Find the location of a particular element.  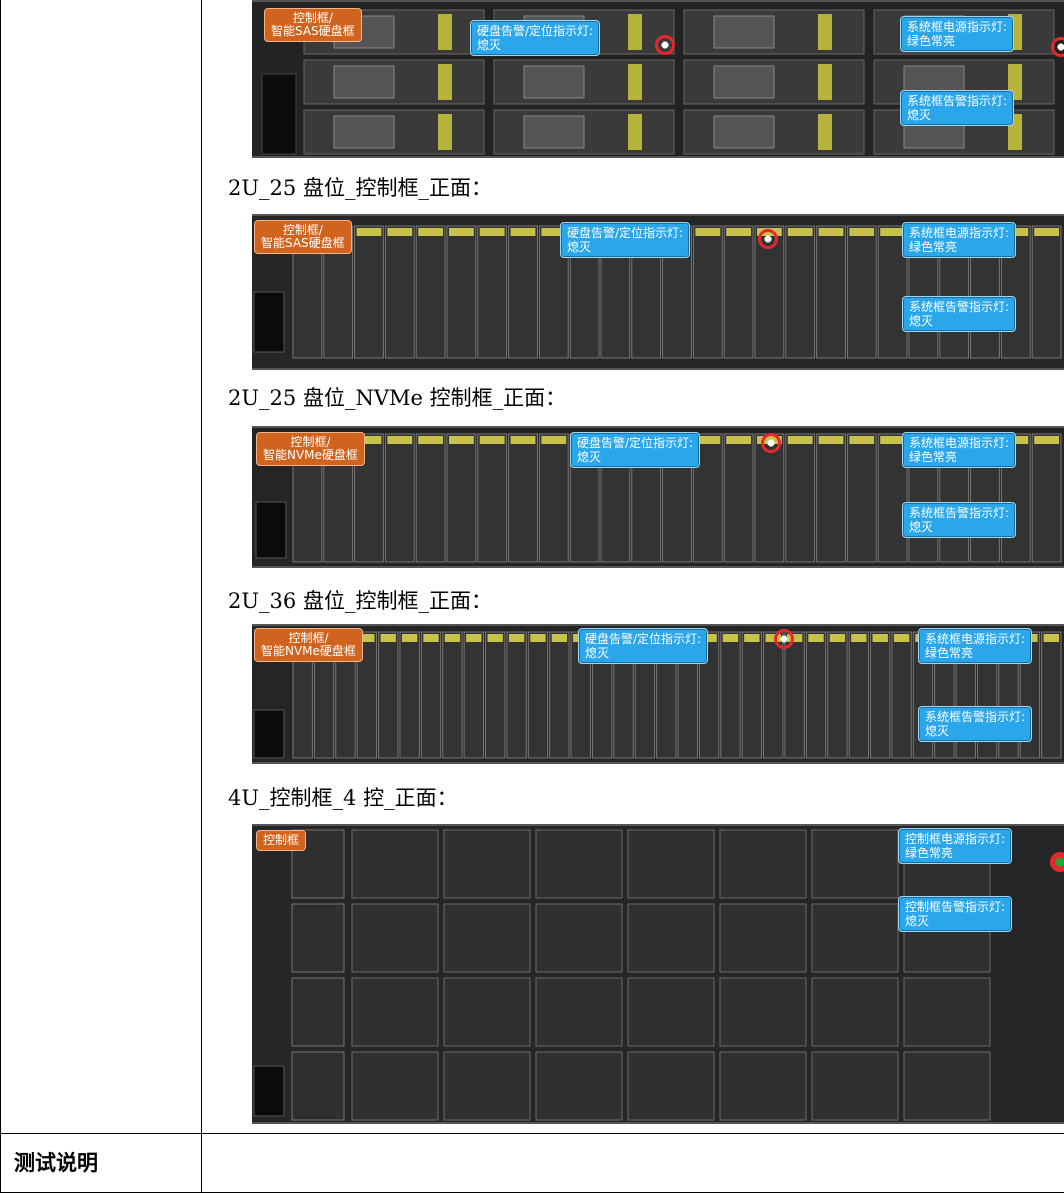

controller-tag: 控制框 is located at coordinates (281, 840).